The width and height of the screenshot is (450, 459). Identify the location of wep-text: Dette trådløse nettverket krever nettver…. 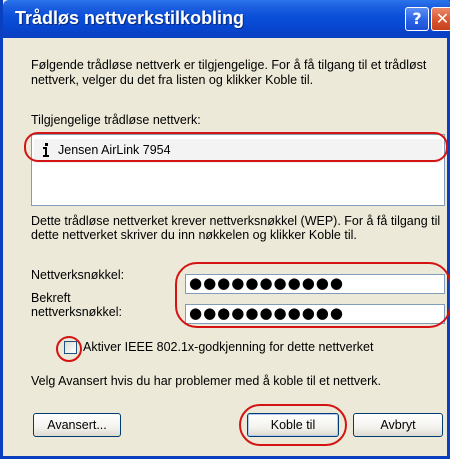
(236, 228).